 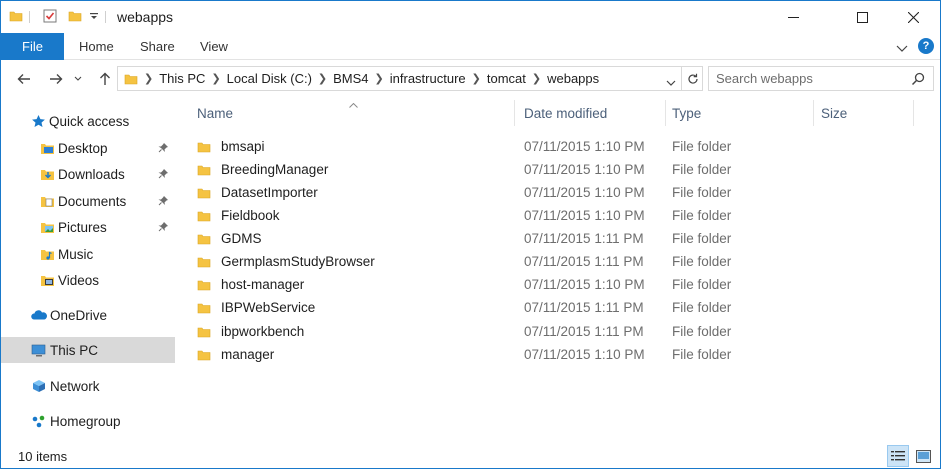 I want to click on nav-label: Videos, so click(x=79, y=280).